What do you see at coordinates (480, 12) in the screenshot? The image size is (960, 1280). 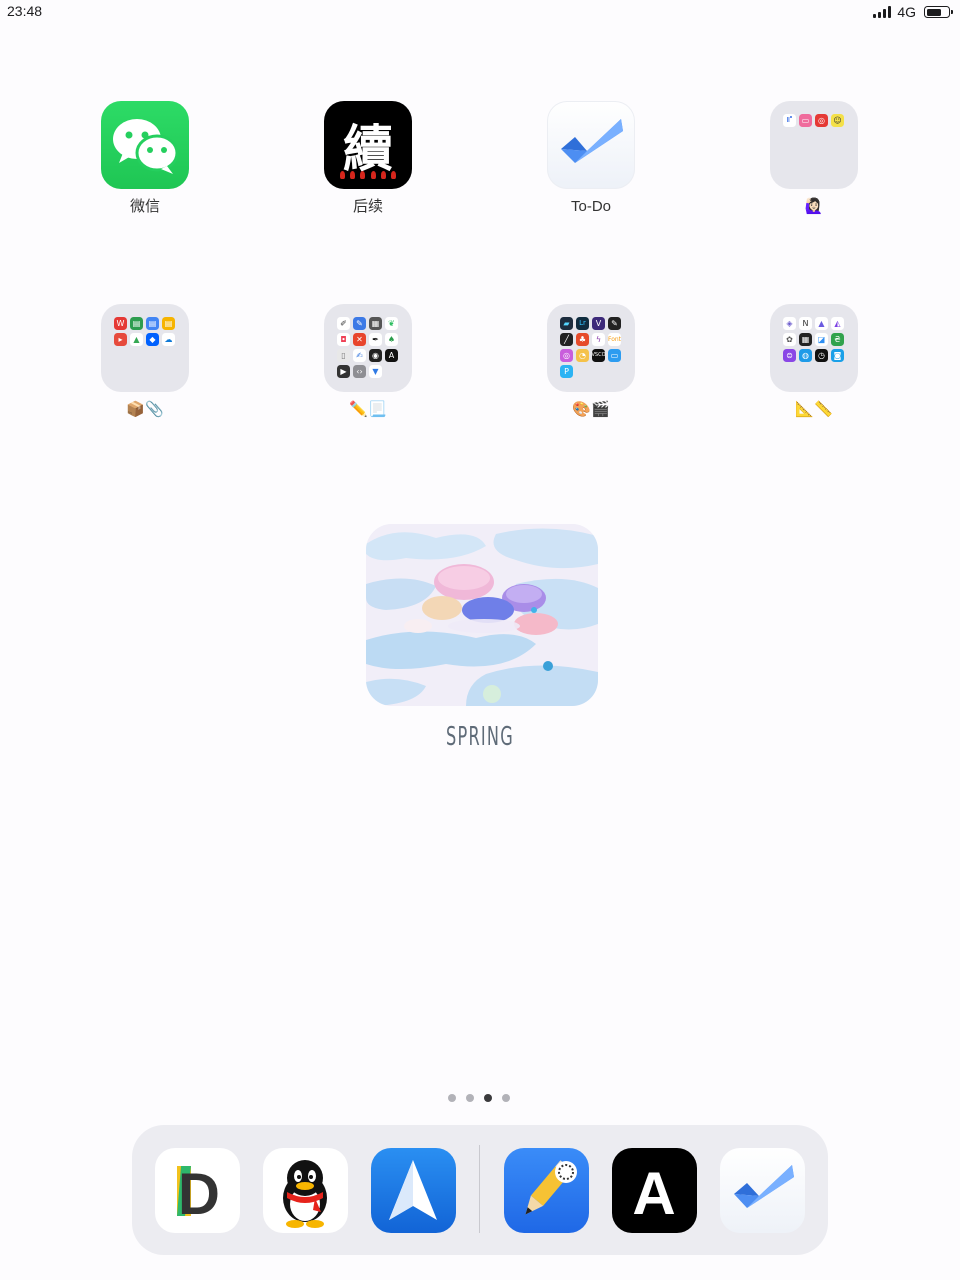 I see `status-bar: 23:48 4G` at bounding box center [480, 12].